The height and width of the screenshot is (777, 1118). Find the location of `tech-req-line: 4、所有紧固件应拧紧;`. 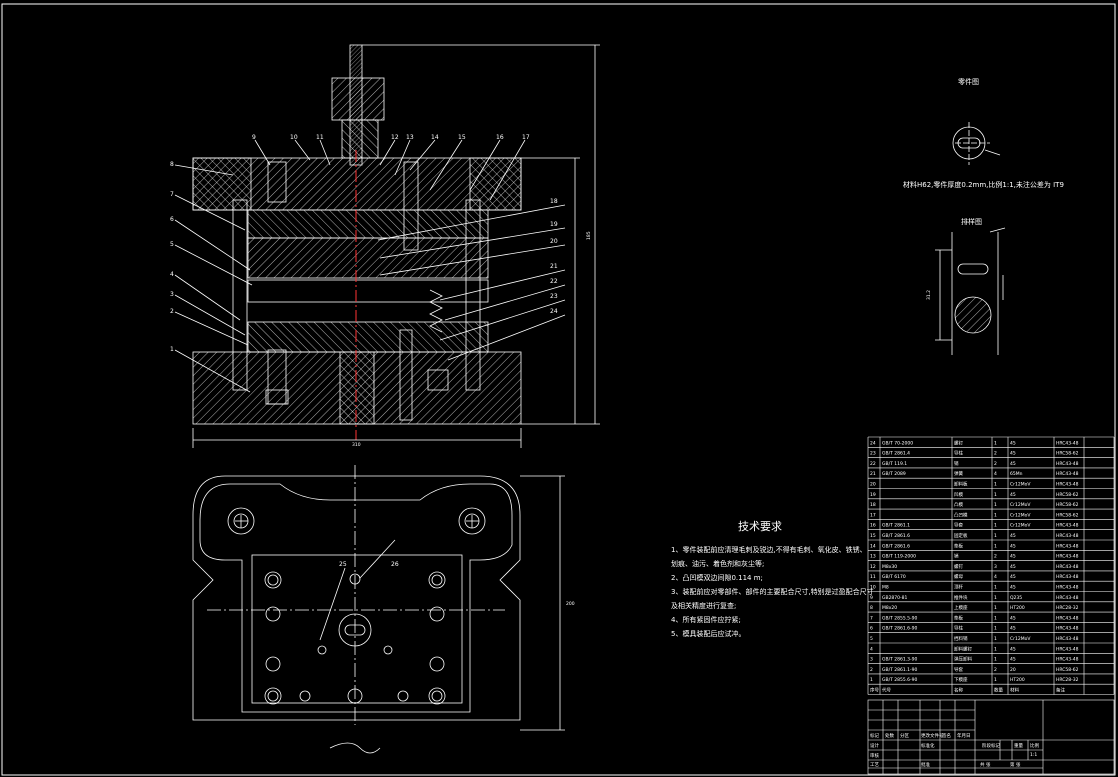

tech-req-line: 4、所有紧固件应拧紧; is located at coordinates (706, 619).